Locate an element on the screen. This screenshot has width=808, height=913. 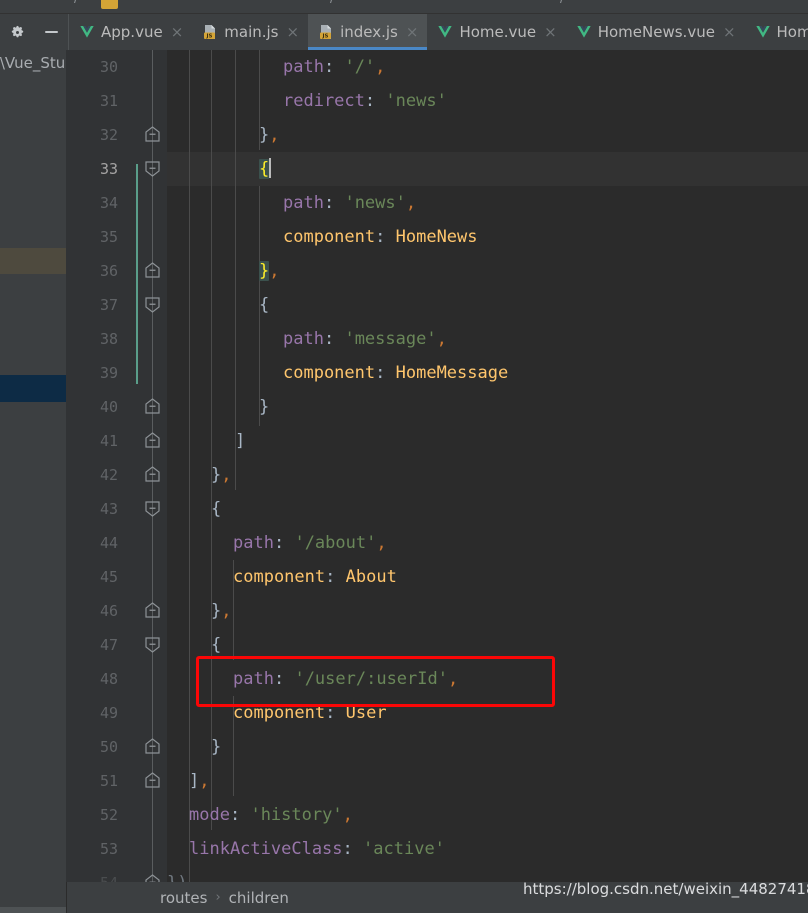
line-number: 47 is located at coordinates (108, 645).